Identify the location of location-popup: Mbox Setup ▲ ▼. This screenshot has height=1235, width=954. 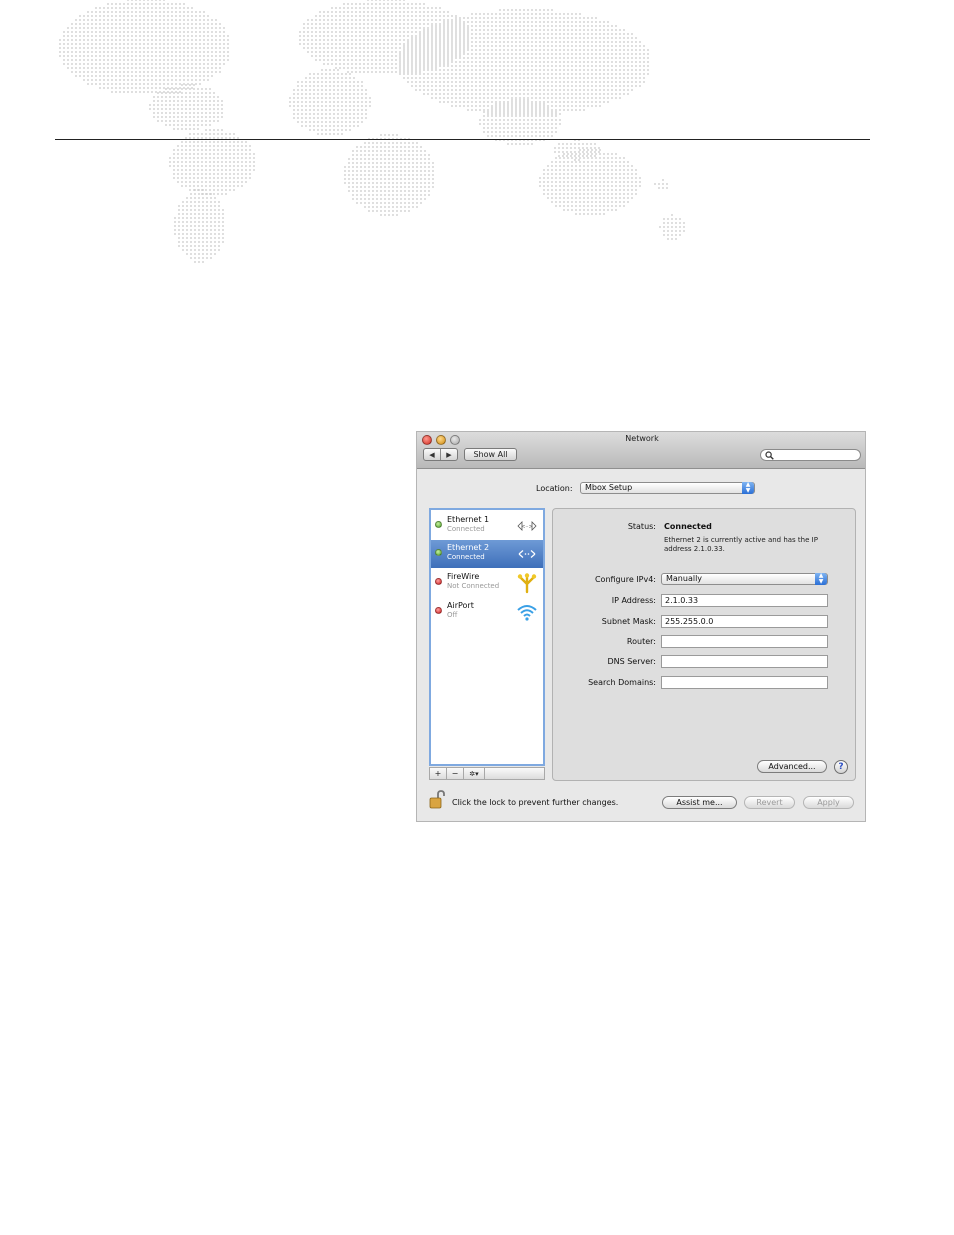
(667, 488).